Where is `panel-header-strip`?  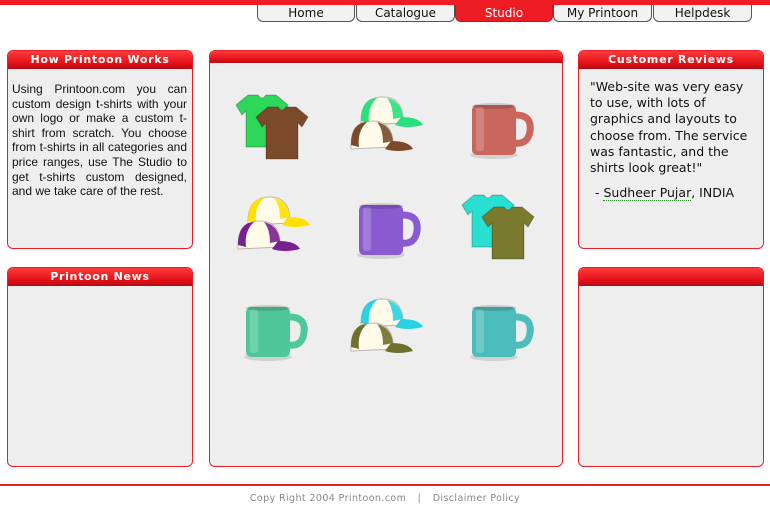
panel-header-strip is located at coordinates (671, 277).